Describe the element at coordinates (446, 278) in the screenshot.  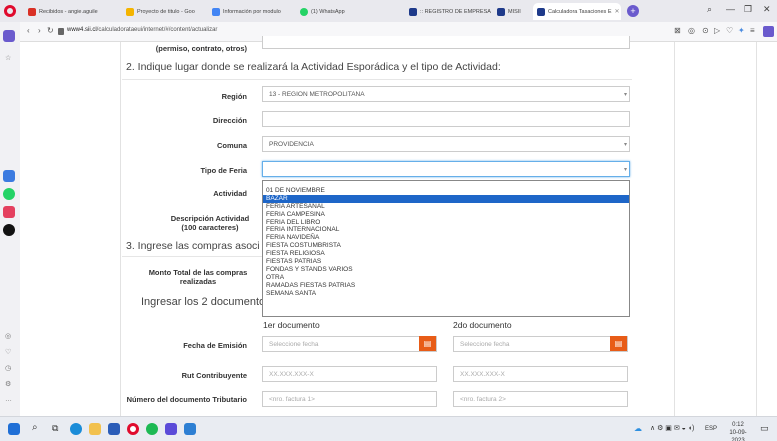
I see `dropdown-option: OTRA` at that location.